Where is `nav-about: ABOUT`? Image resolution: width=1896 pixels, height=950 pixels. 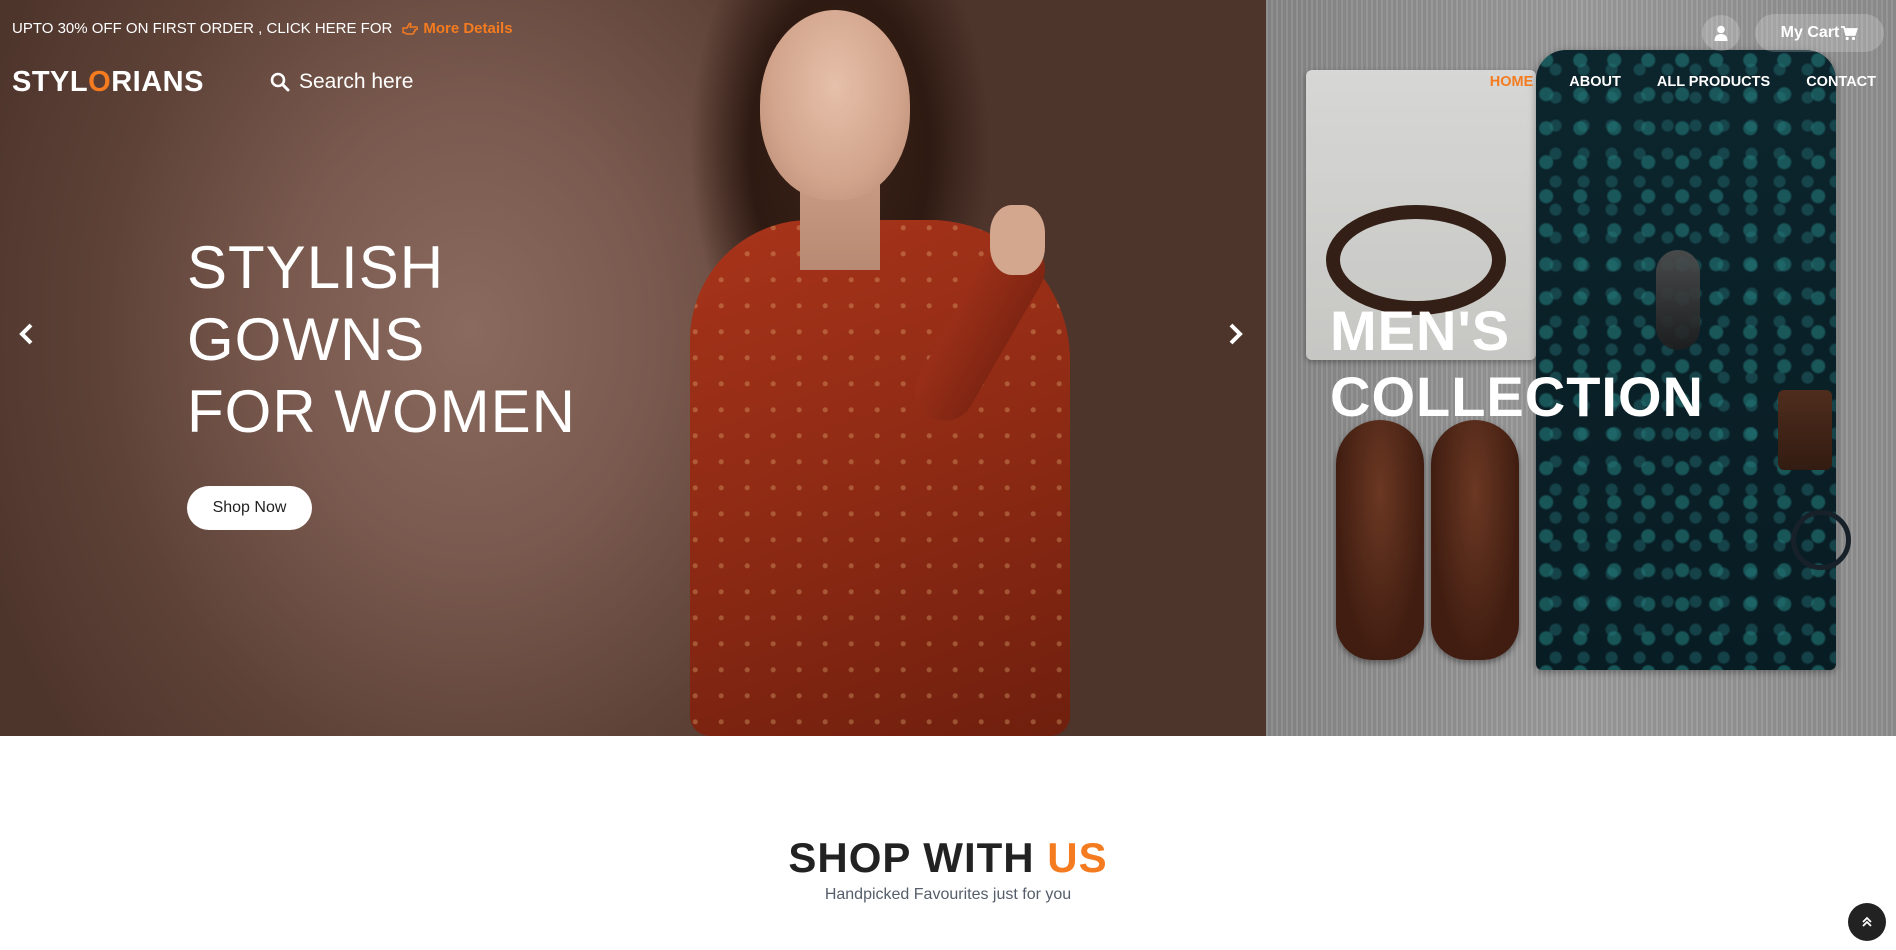
nav-about: ABOUT is located at coordinates (1595, 82).